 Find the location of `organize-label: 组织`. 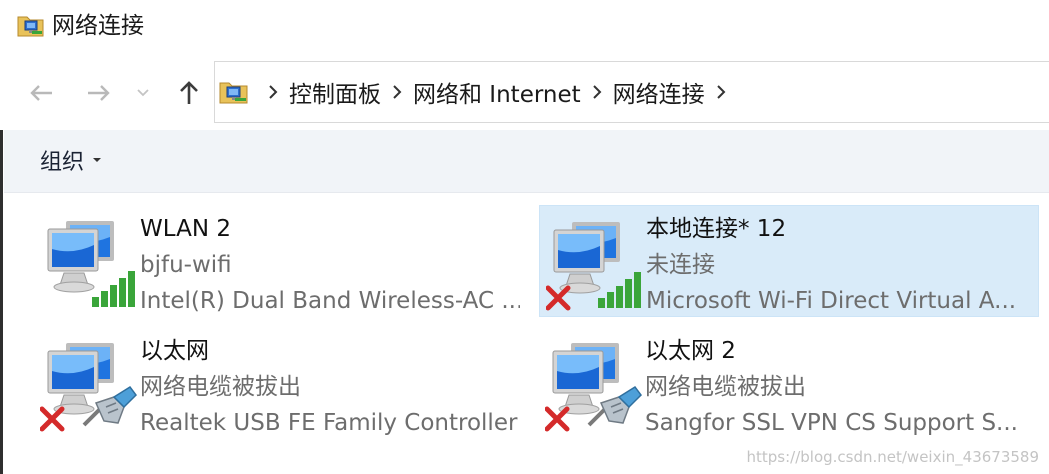

organize-label: 组织 is located at coordinates (62, 162).